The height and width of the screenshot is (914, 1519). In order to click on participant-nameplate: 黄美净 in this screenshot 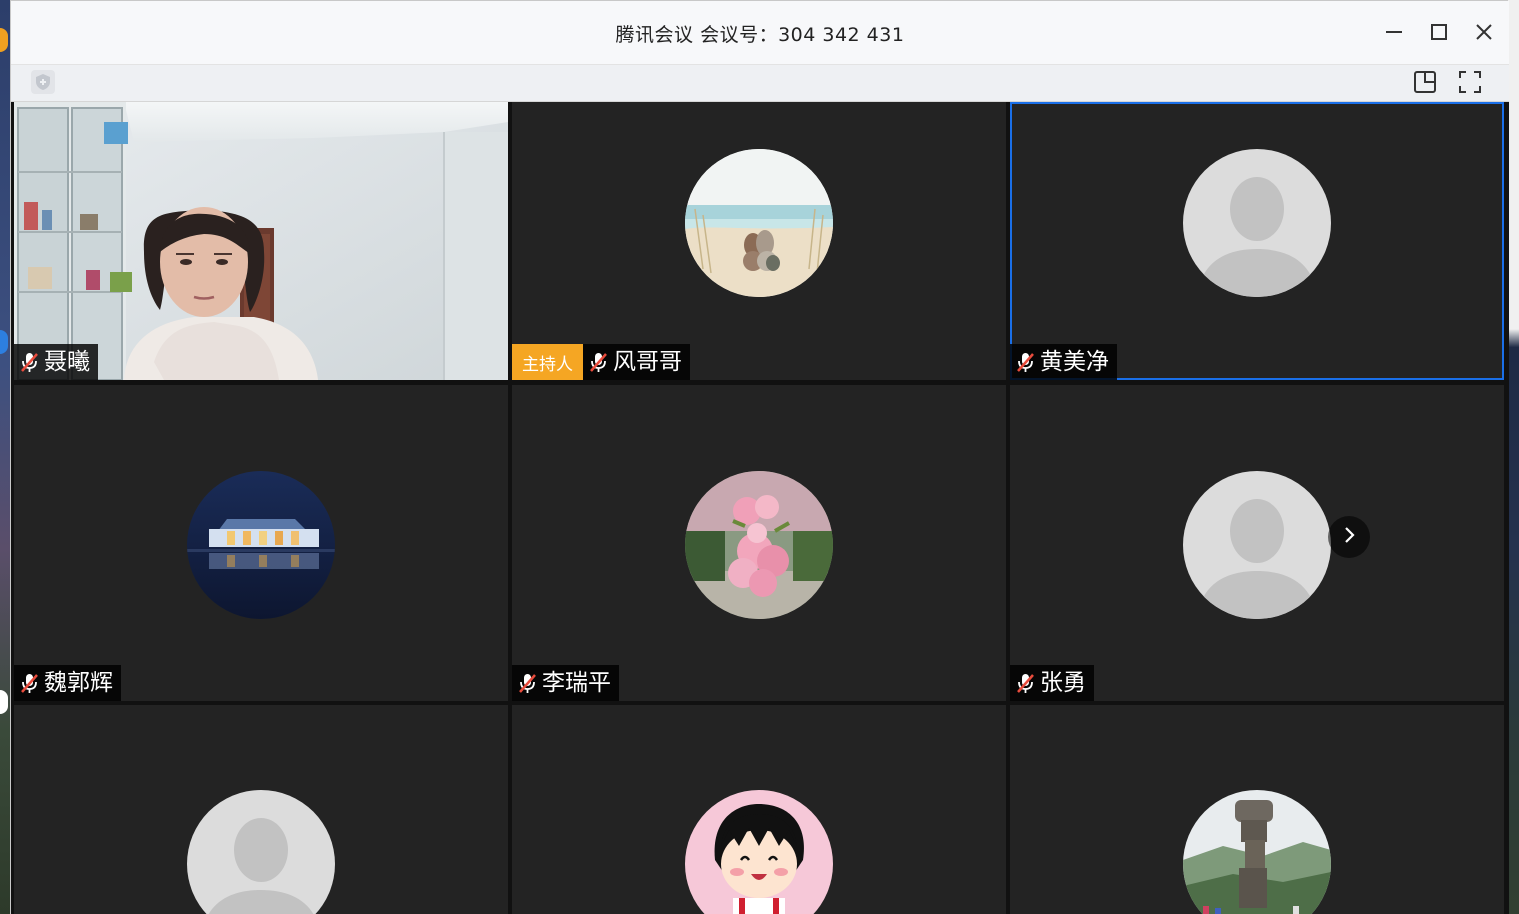, I will do `click(1063, 362)`.